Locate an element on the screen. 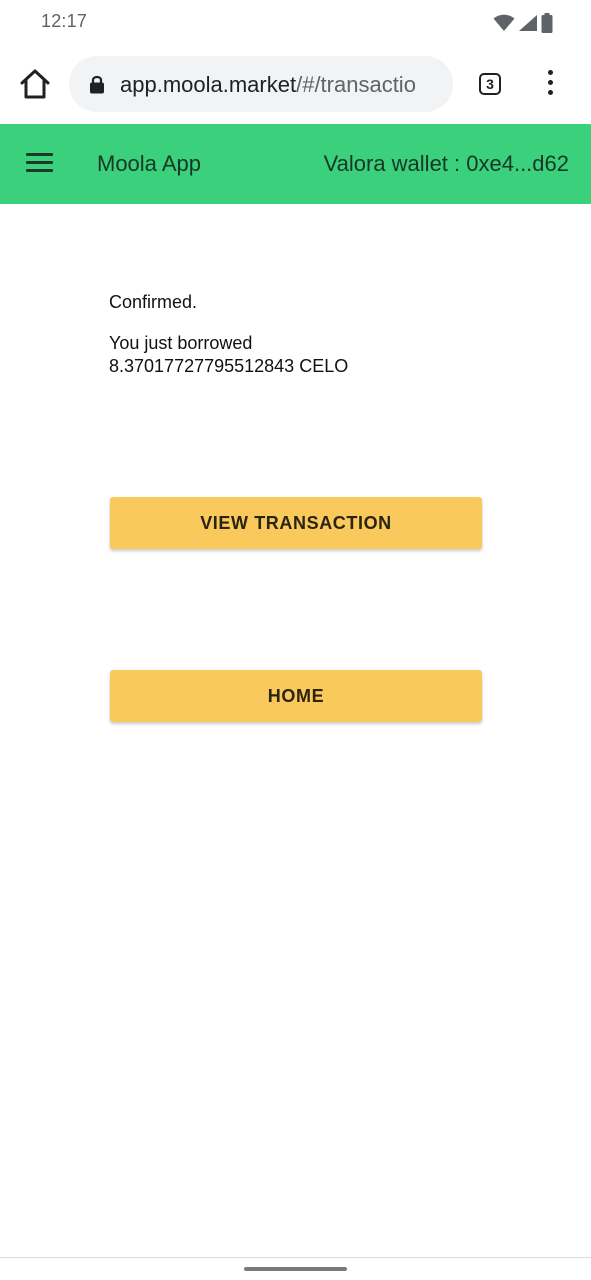  address-bar: app.moola.market/#/transactio is located at coordinates (261, 84).